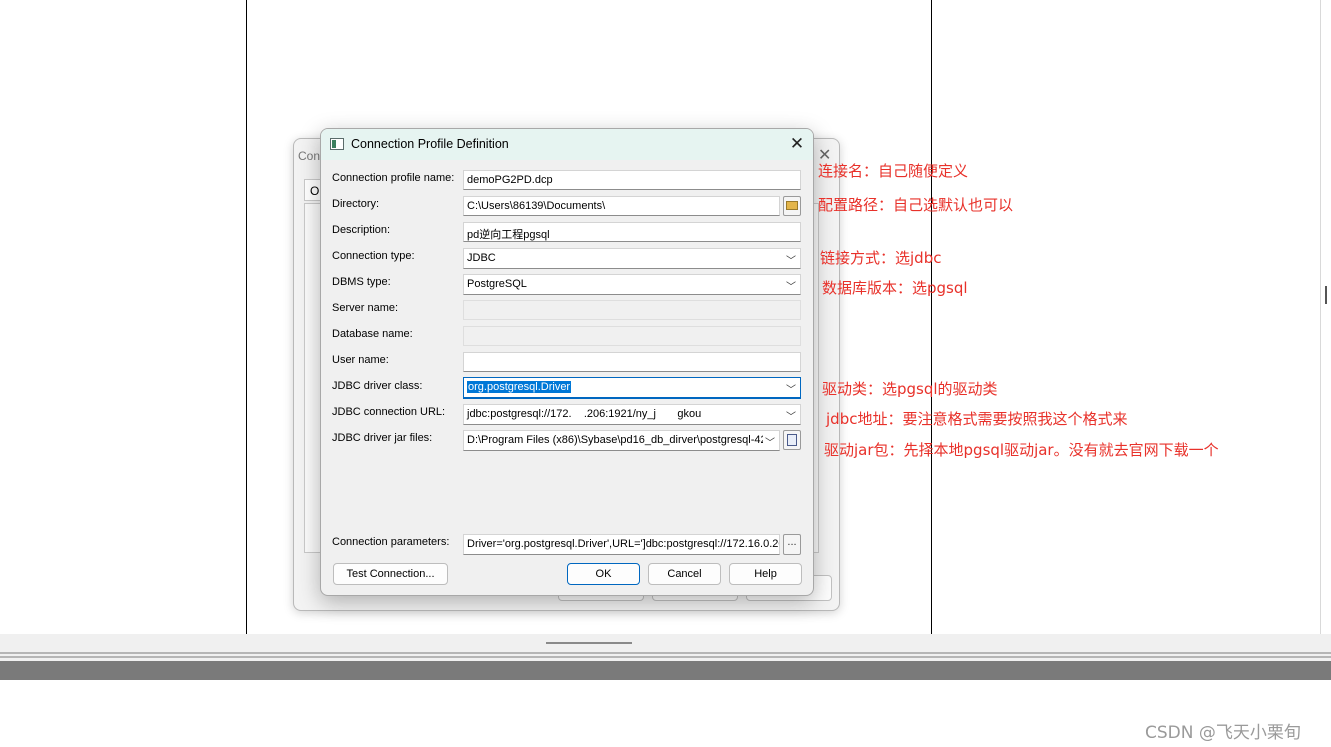 The width and height of the screenshot is (1331, 747). I want to click on file-browse-icon, so click(792, 440).